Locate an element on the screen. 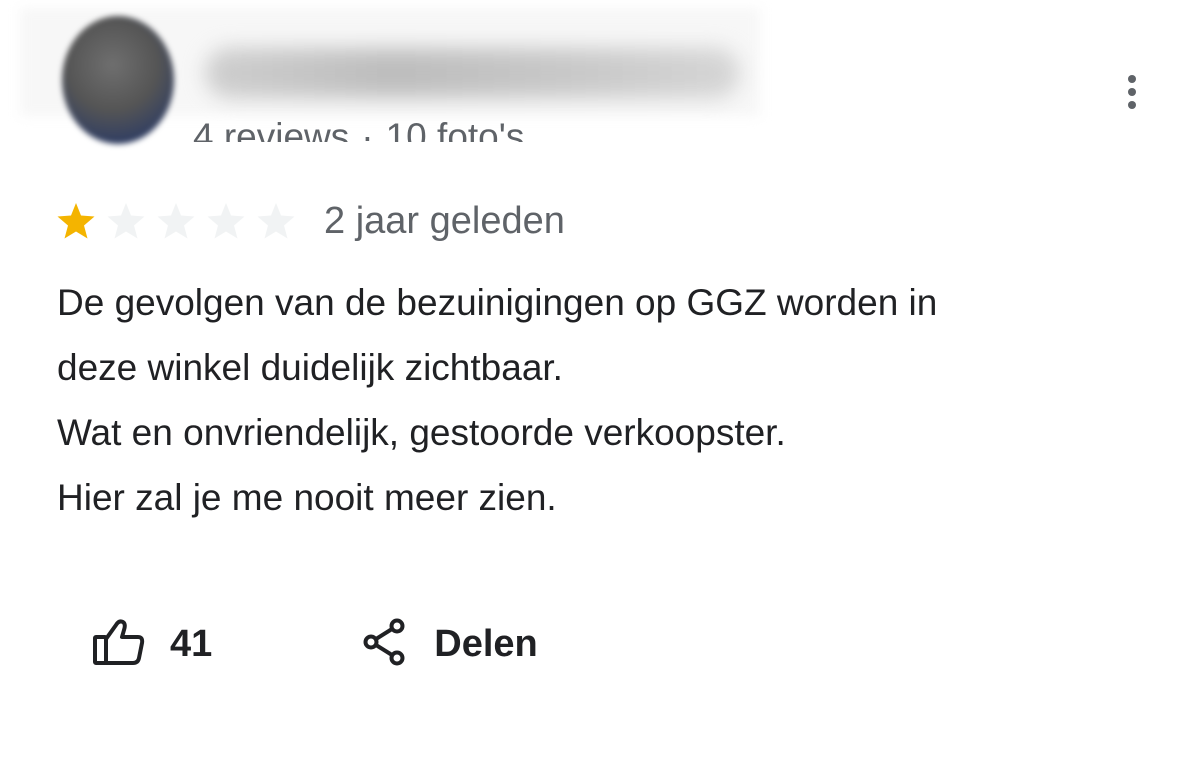 This screenshot has width=1200, height=769. more-options-button is located at coordinates (1132, 92).